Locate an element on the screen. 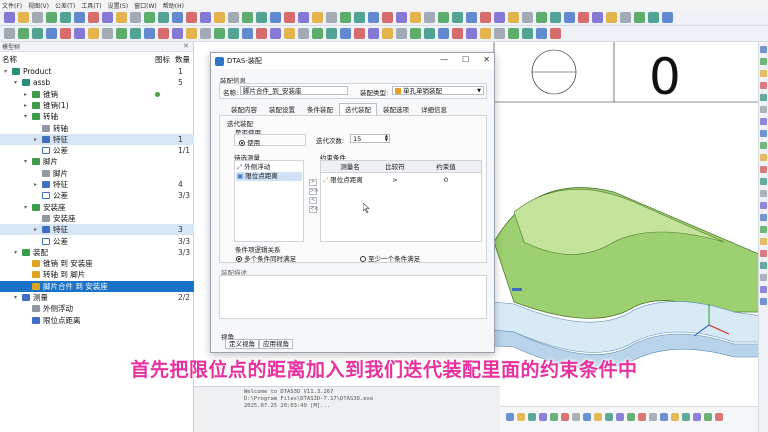 This screenshot has height=432, width=768. menu-item: 工具(T) is located at coordinates (91, 5).